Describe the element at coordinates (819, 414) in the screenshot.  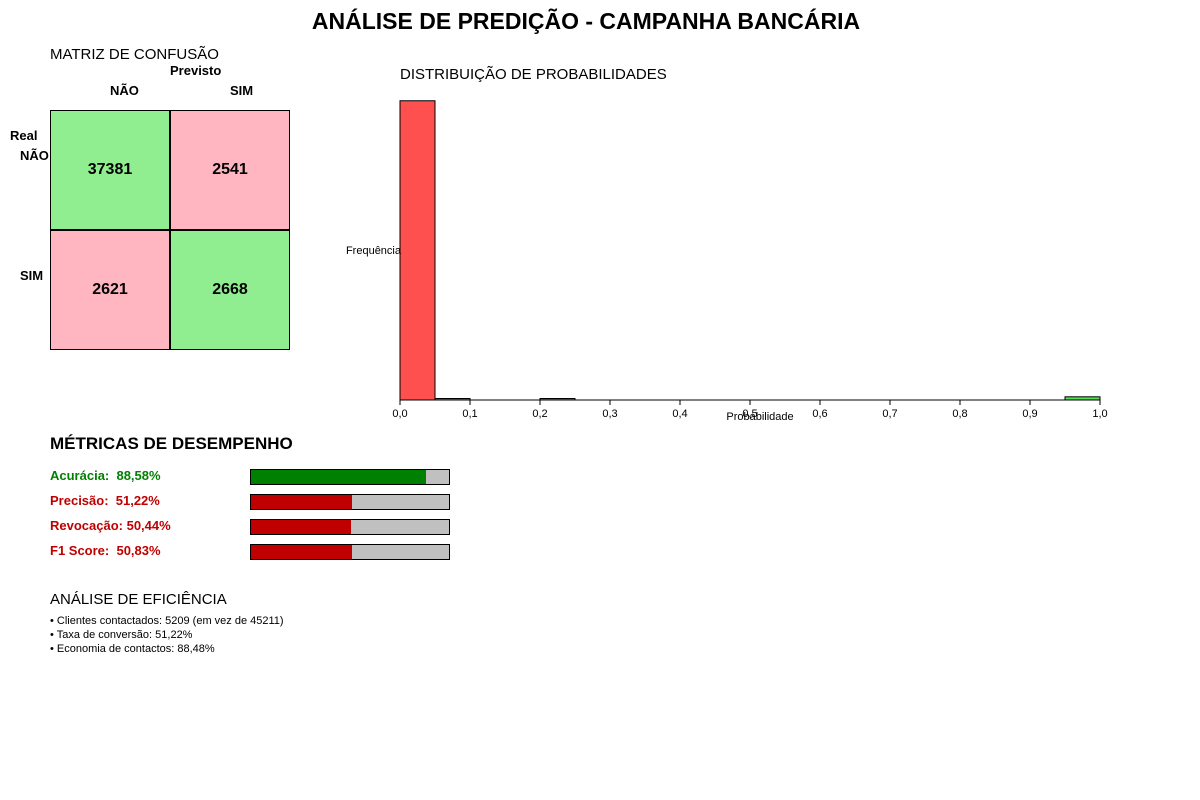
I see `x-tick-label: 0,6` at that location.